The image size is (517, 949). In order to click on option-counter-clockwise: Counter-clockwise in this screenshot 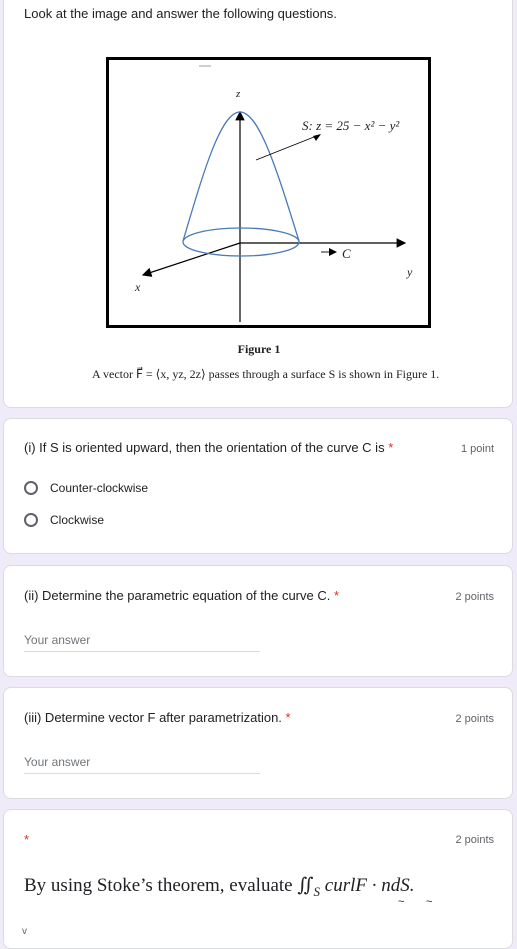, I will do `click(86, 488)`.